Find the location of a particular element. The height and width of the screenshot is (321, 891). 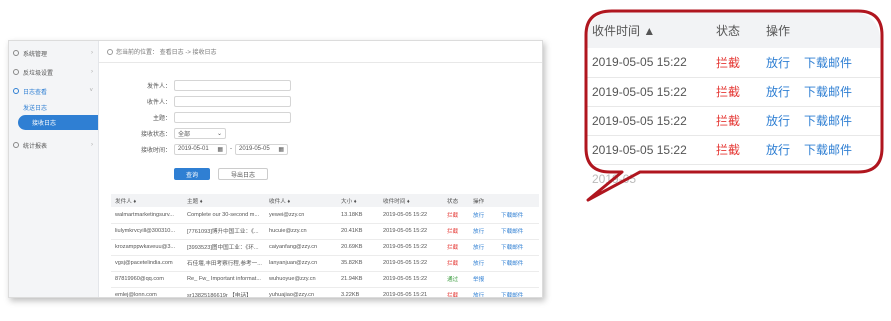

zoom-header-status: 状态 is located at coordinates (735, 30).